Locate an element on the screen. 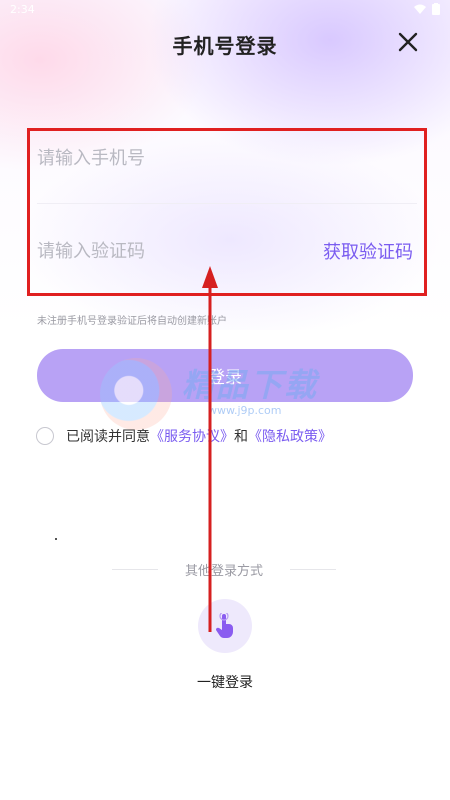 Image resolution: width=450 pixels, height=800 pixels. one-key-login-label: 一键登录 is located at coordinates (225, 683).